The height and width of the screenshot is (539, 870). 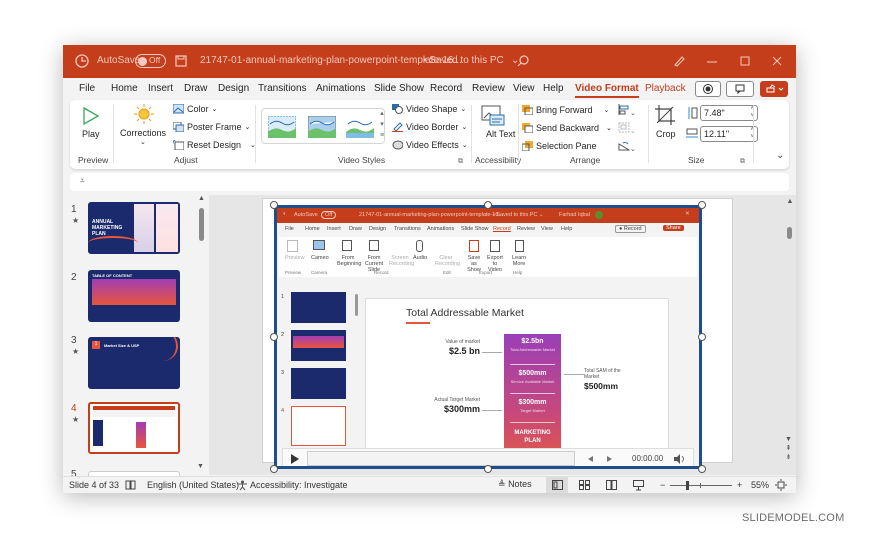 What do you see at coordinates (524, 88) in the screenshot?
I see `tab-view: View` at bounding box center [524, 88].